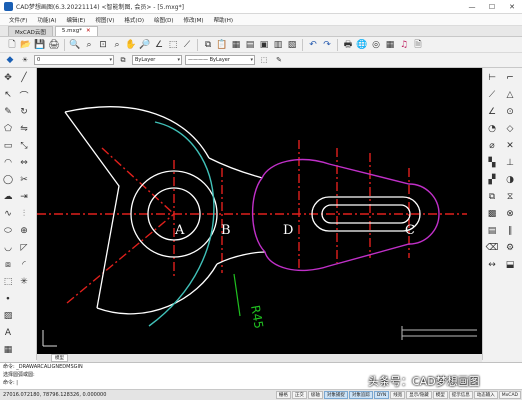 The image size is (522, 400). Describe the element at coordinates (24, 265) in the screenshot. I see `fillet-icon: ◜` at that location.